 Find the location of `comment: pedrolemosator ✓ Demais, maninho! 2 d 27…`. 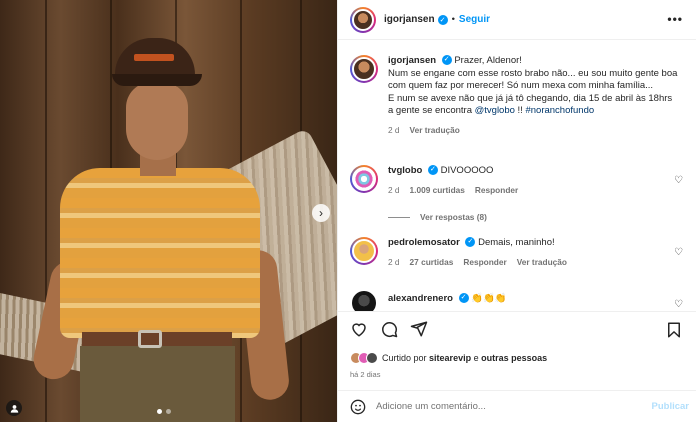

comment: pedrolemosator ✓ Demais, maninho! 2 d 27… is located at coordinates (517, 257).